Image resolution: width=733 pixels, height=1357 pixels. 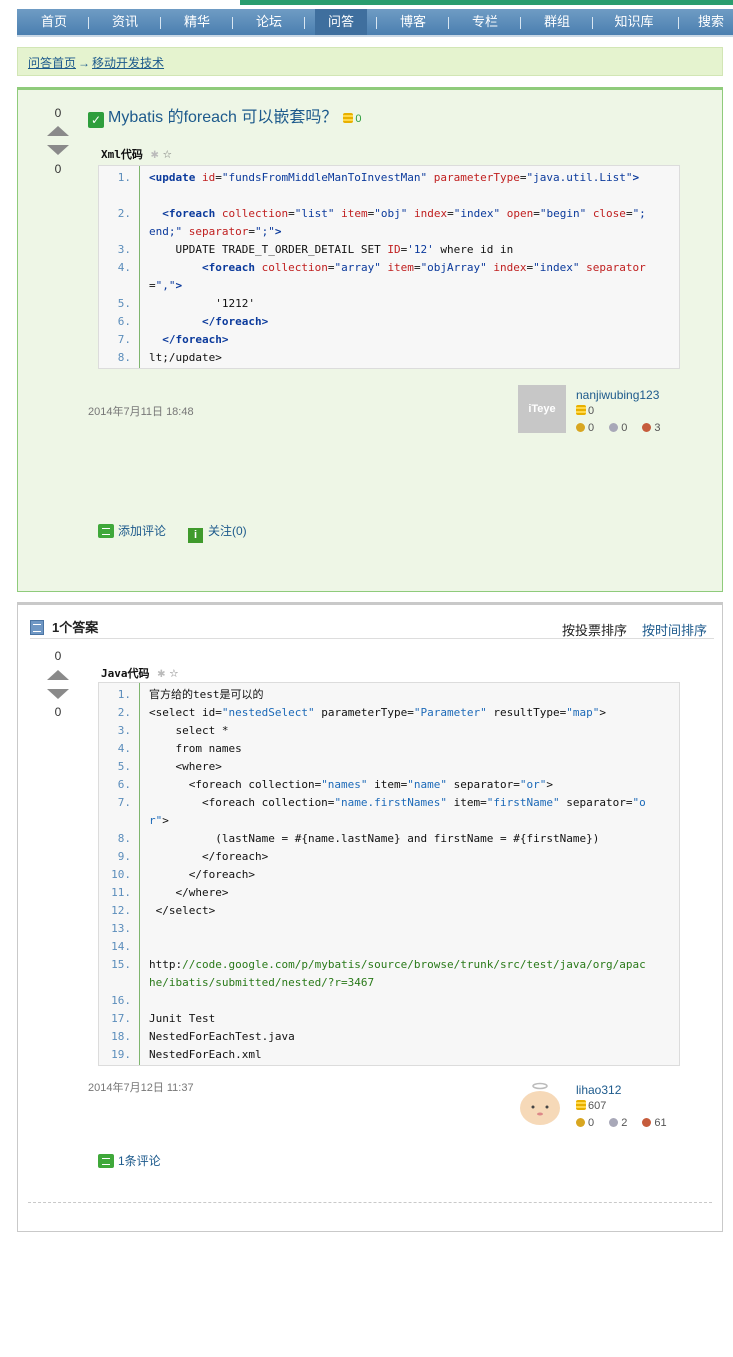 What do you see at coordinates (591, 1106) in the screenshot?
I see `answer-author-score: 607` at bounding box center [591, 1106].